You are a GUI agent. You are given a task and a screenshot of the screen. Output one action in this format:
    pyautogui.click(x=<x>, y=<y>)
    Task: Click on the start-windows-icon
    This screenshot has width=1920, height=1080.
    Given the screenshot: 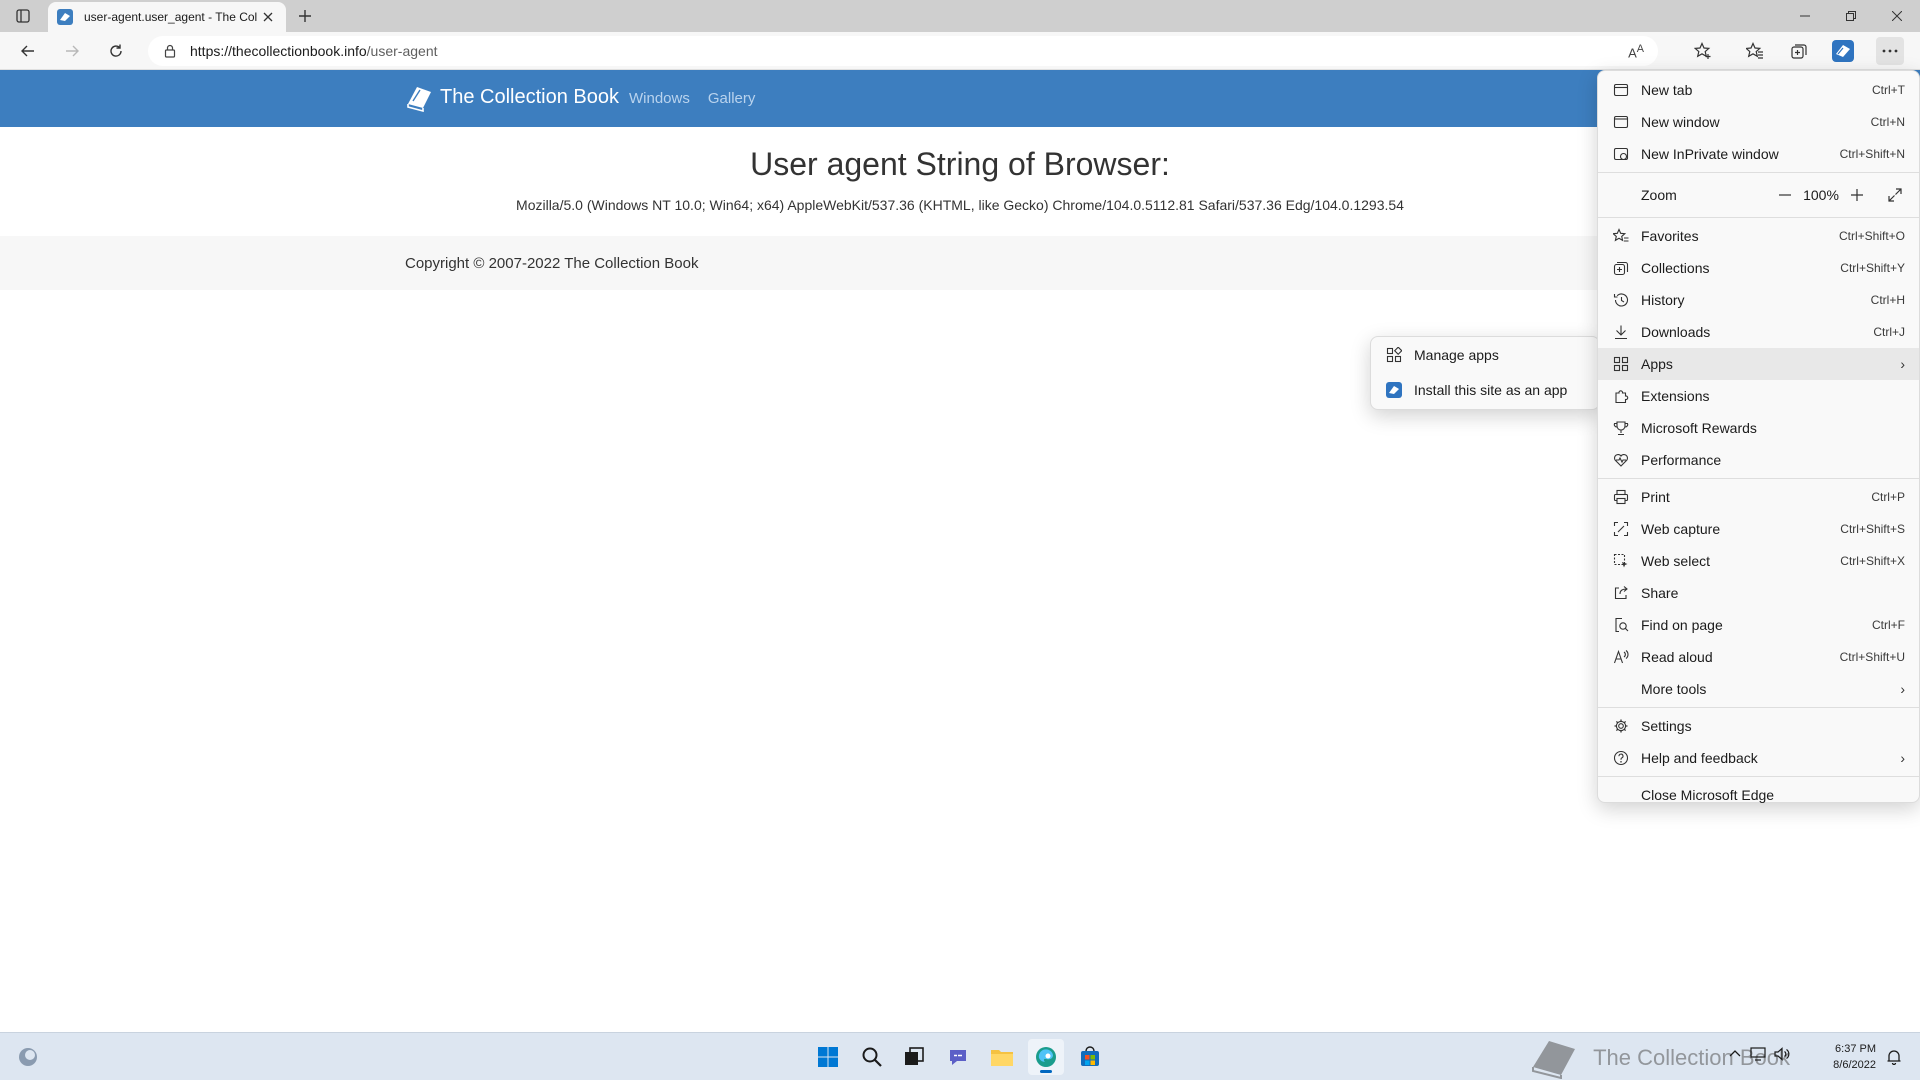 What is the action you would take?
    pyautogui.click(x=828, y=1057)
    